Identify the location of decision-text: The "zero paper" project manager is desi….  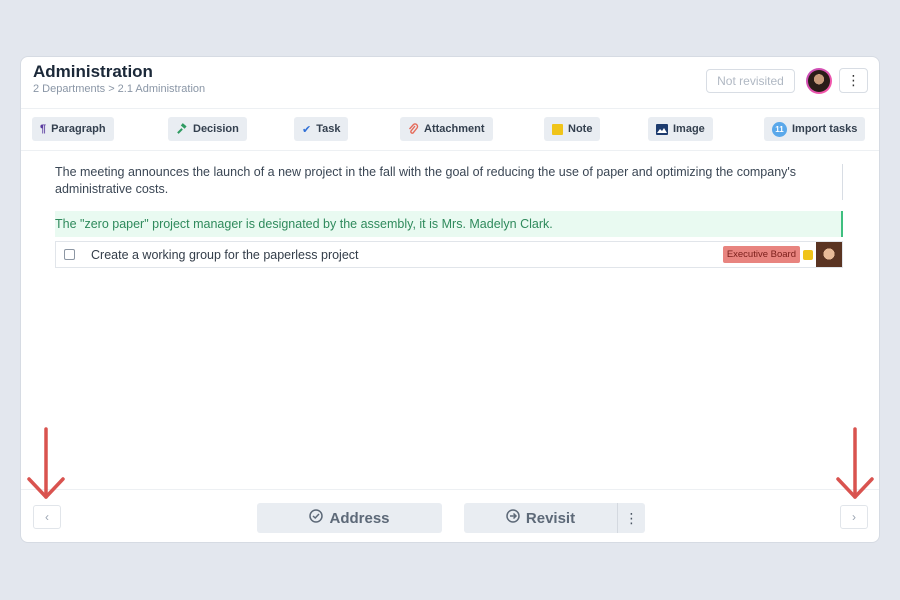
(304, 224).